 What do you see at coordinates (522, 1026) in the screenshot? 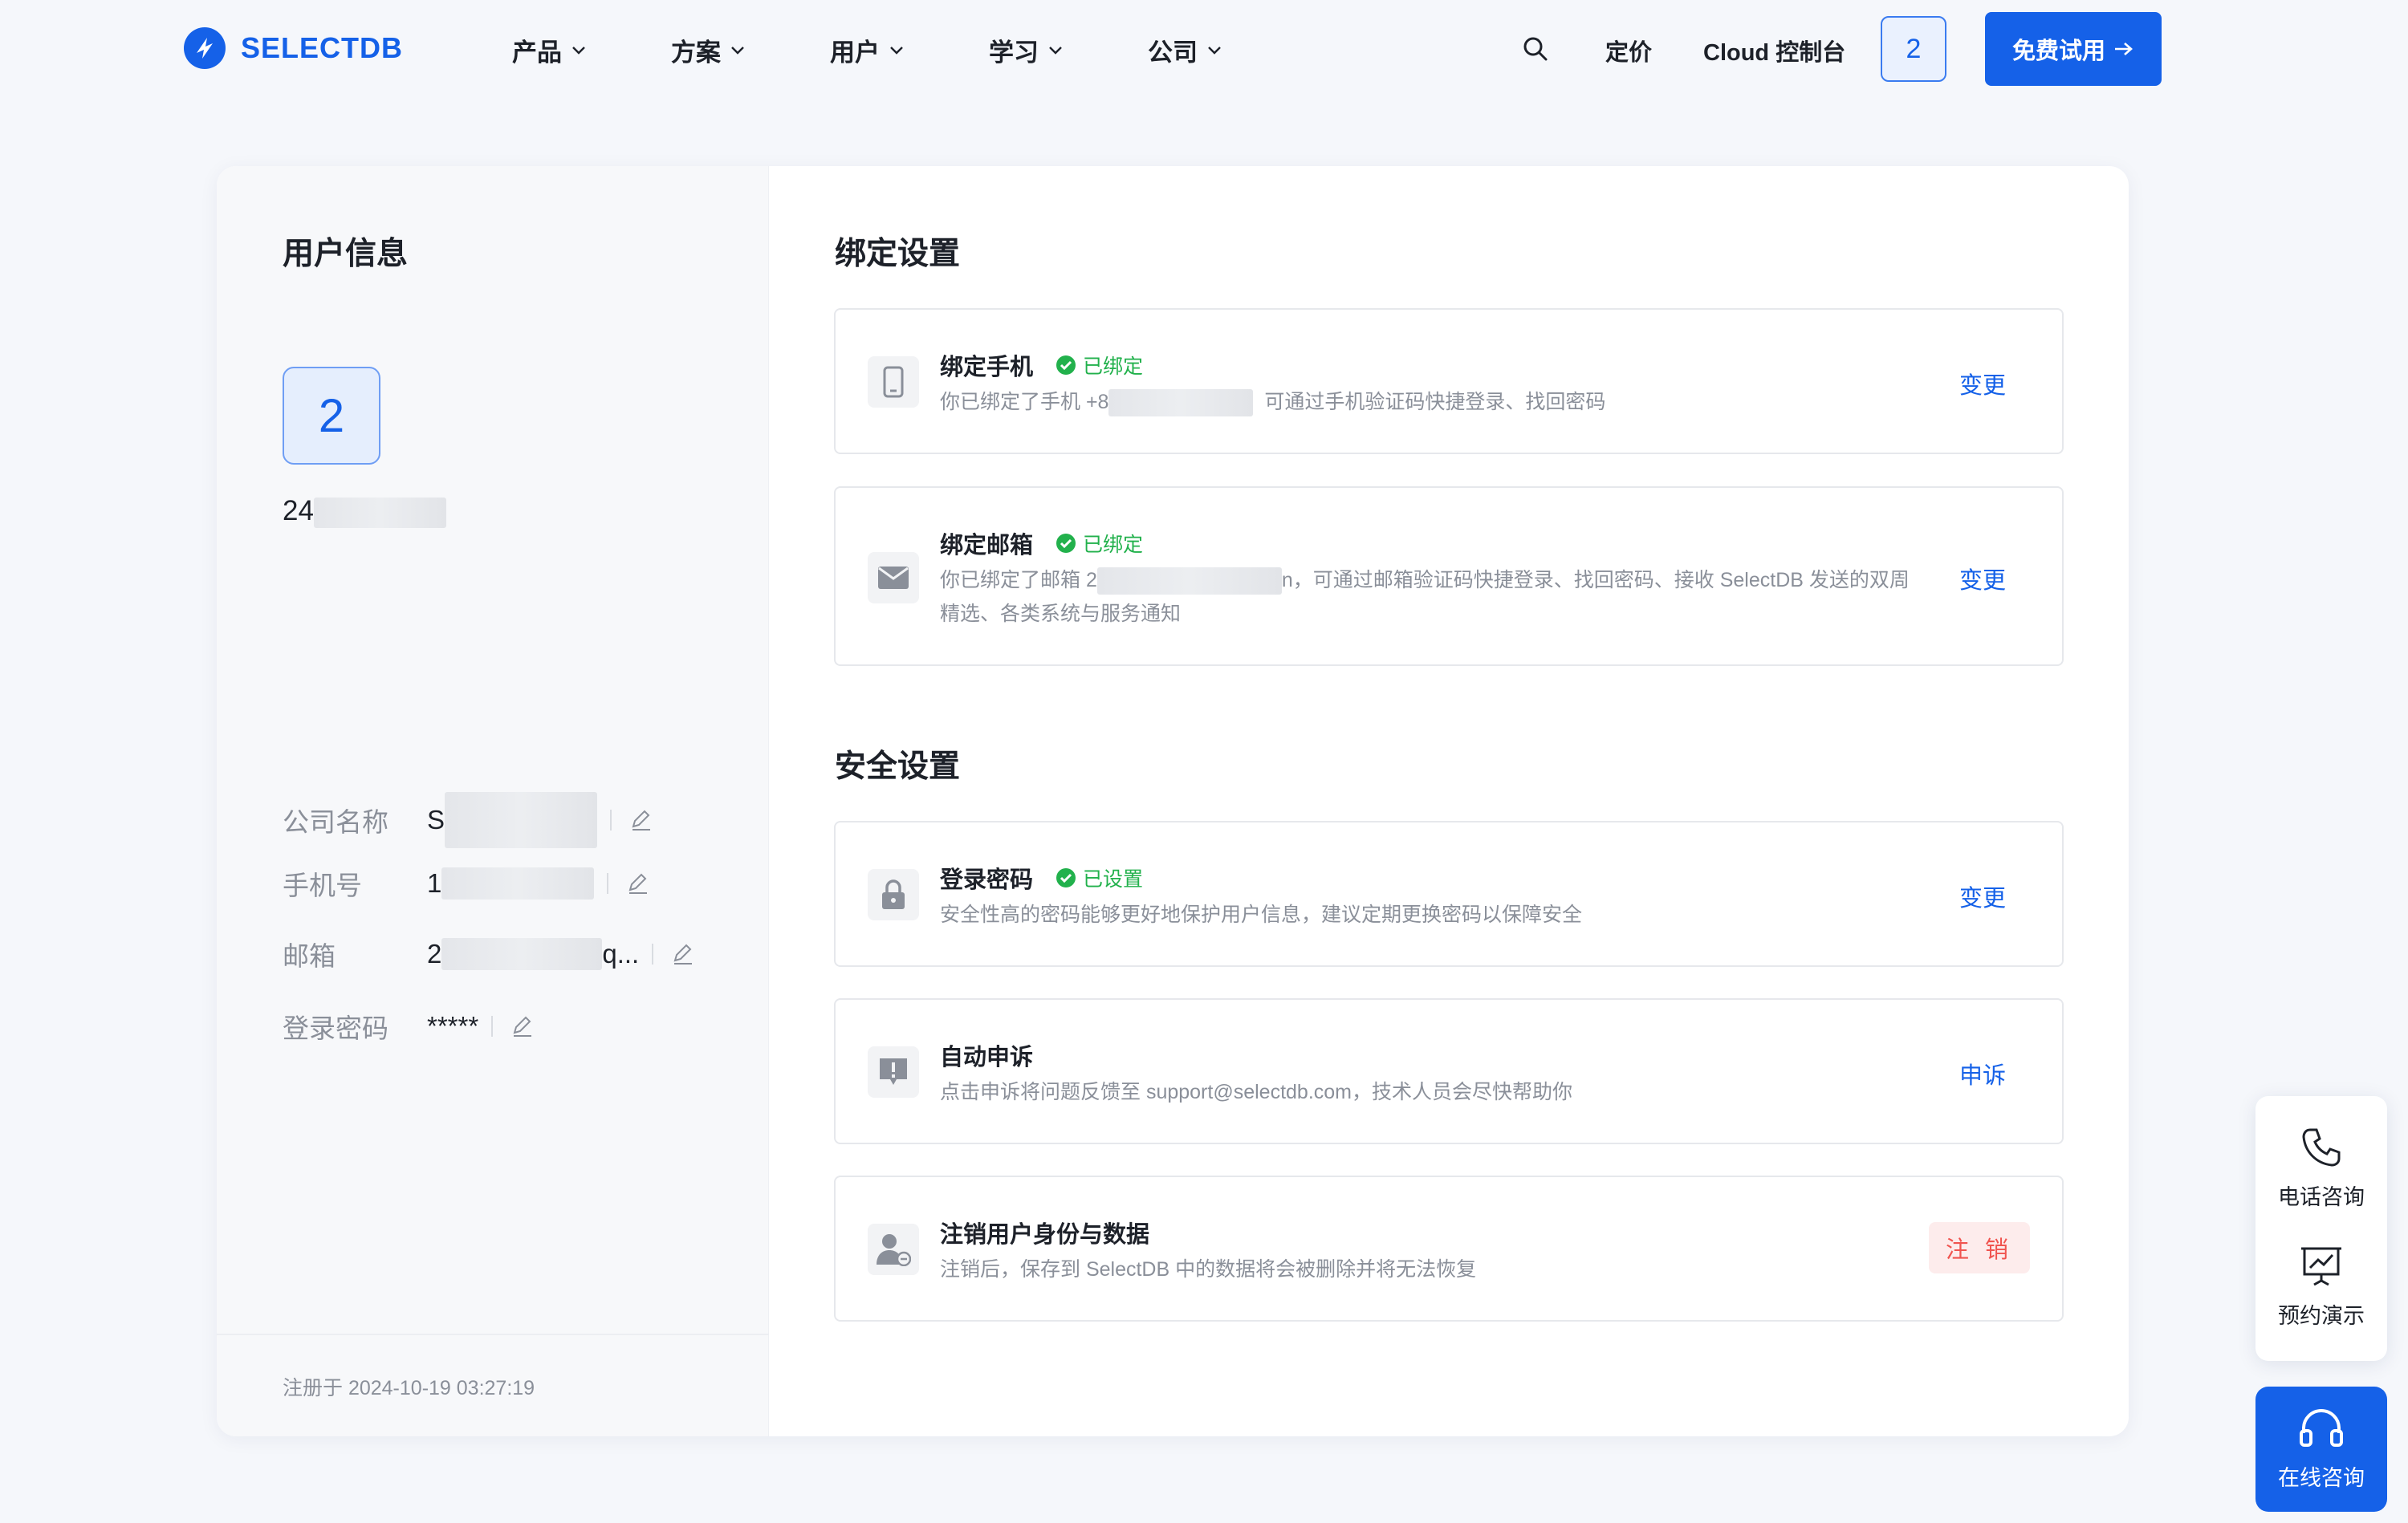
I see `edit-password-icon` at bounding box center [522, 1026].